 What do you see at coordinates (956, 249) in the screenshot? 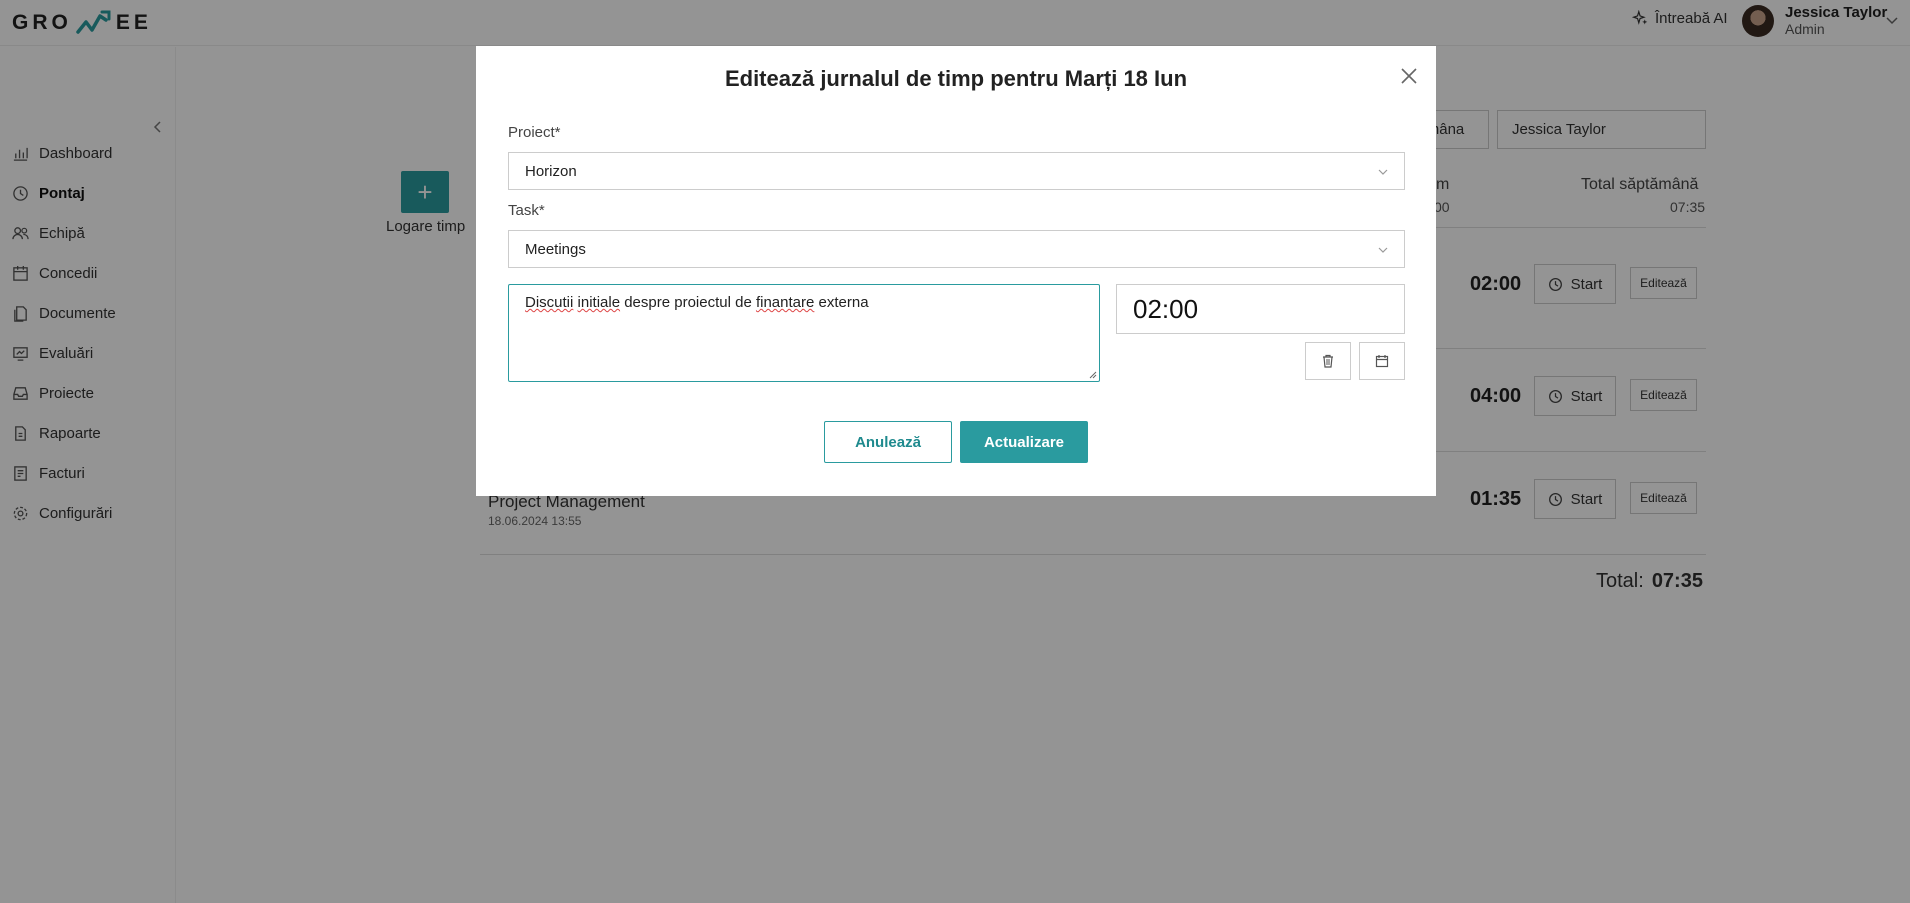
I see `task-select: Meetings` at bounding box center [956, 249].